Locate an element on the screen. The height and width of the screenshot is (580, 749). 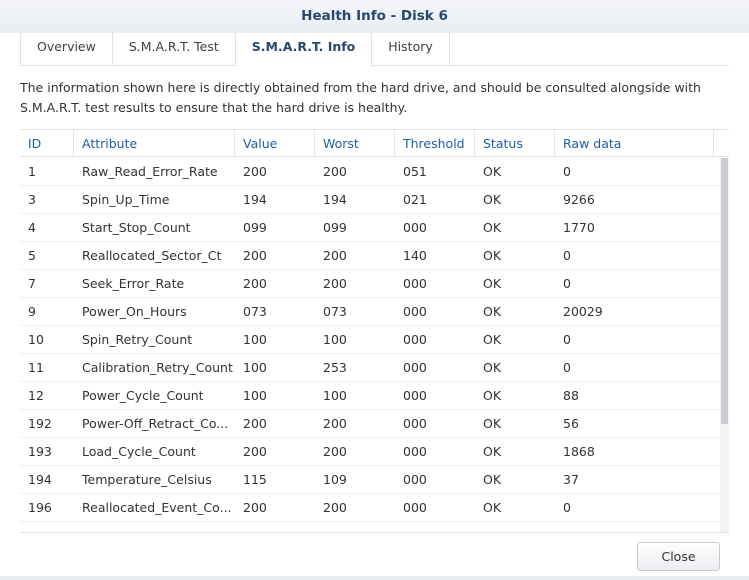
column-header-value: Value is located at coordinates (275, 143).